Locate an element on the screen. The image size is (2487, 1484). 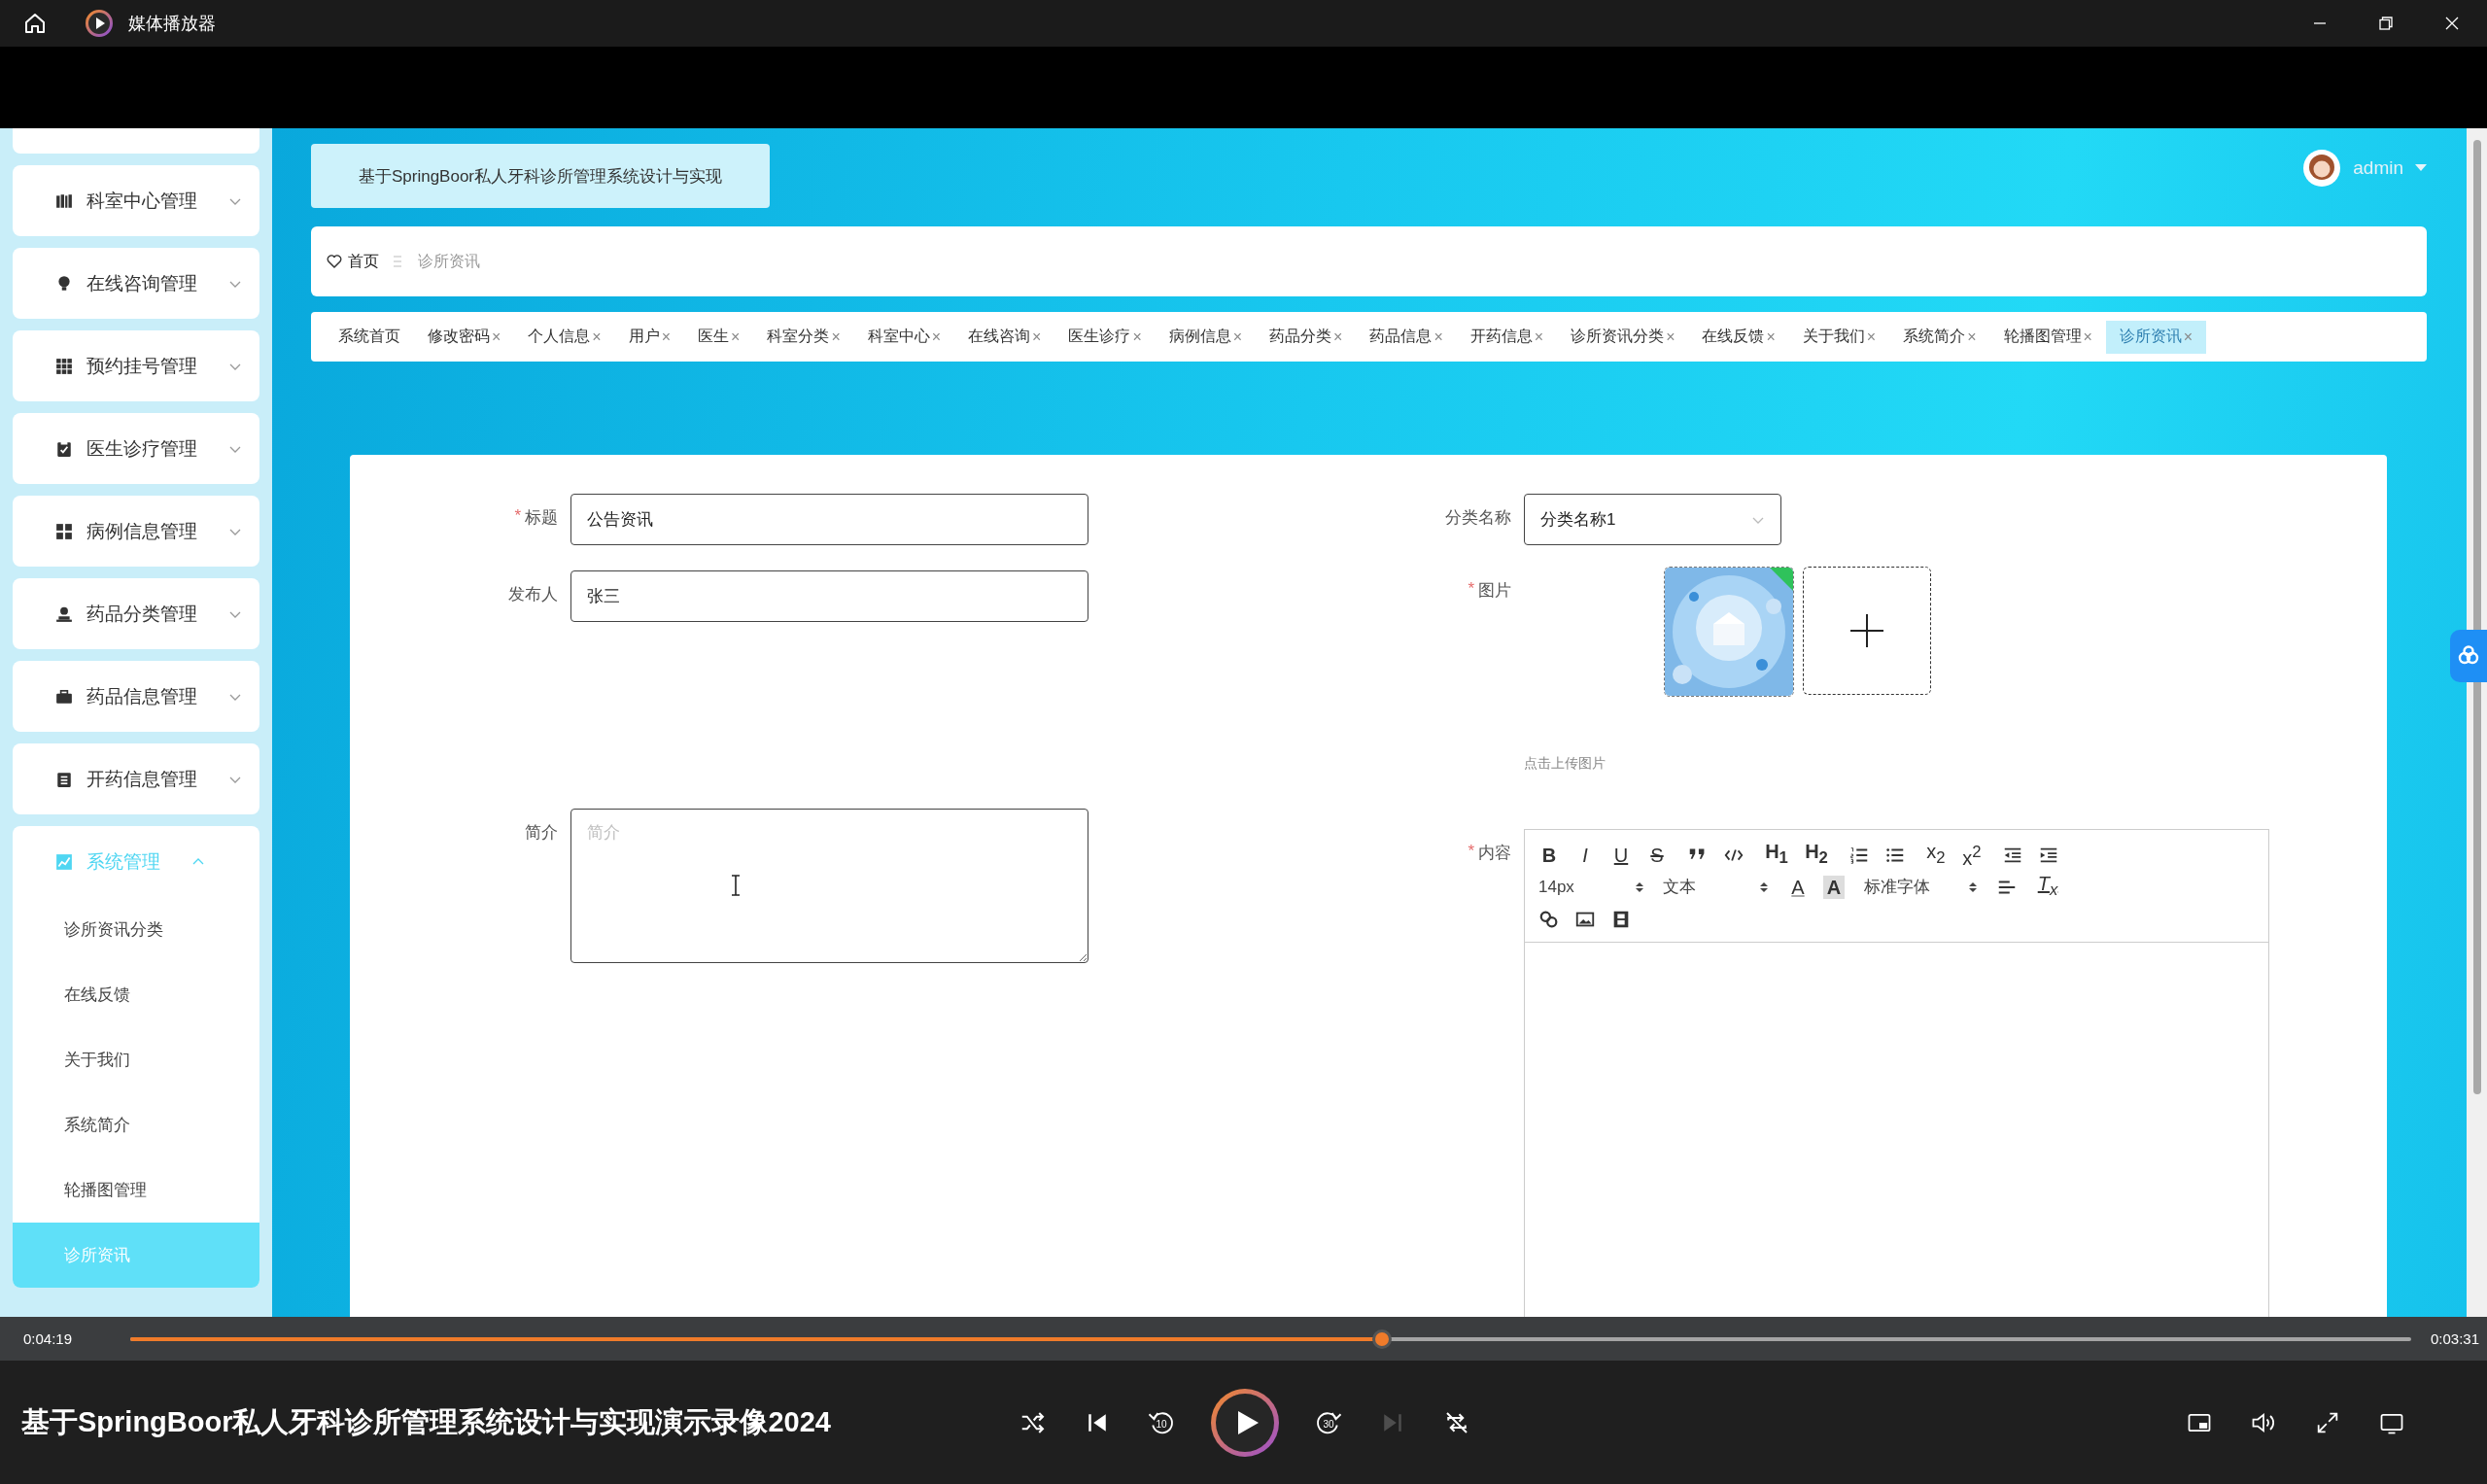
clipboard-icon is located at coordinates (64, 779).